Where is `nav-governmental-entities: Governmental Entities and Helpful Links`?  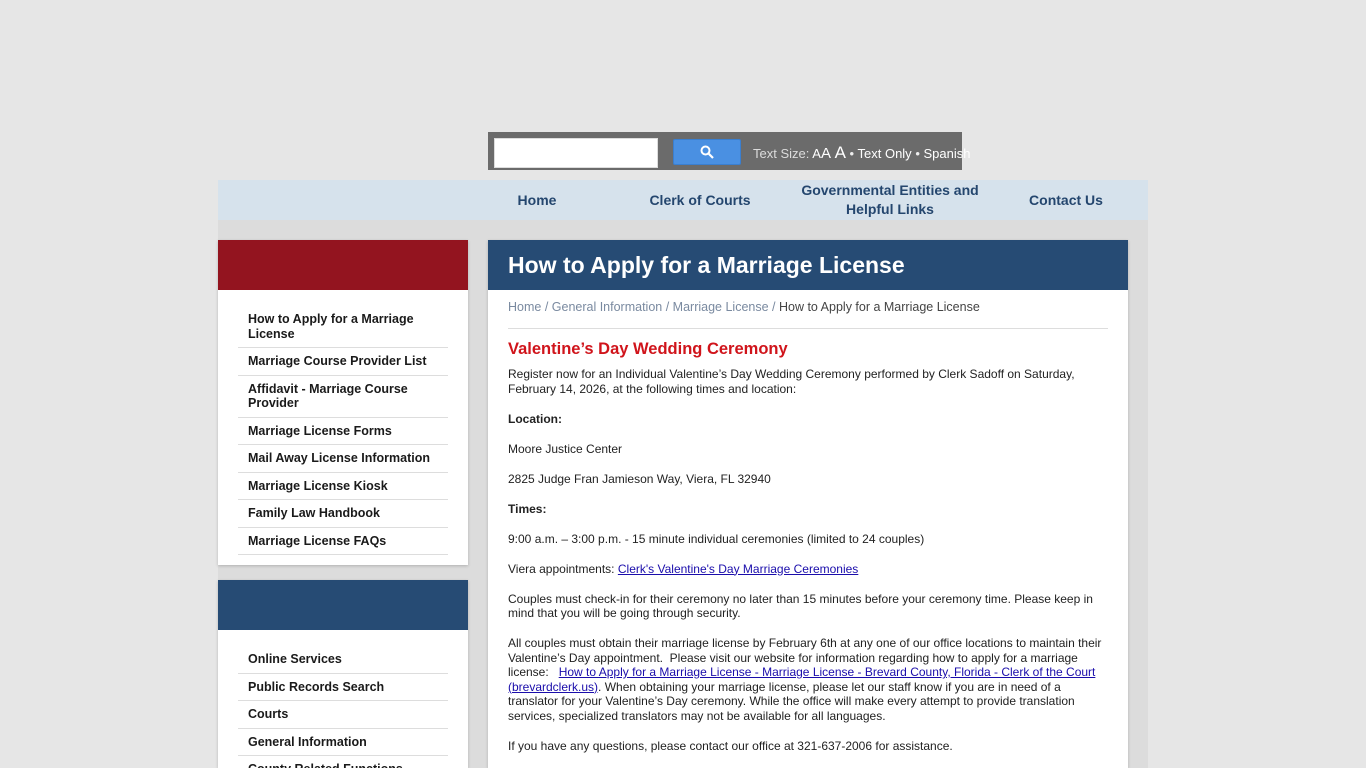 nav-governmental-entities: Governmental Entities and Helpful Links is located at coordinates (890, 200).